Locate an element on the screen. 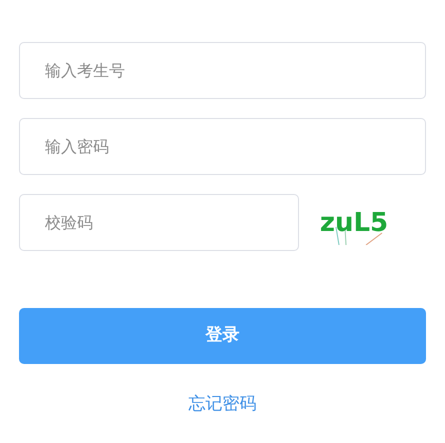 This screenshot has width=445, height=443. forgot-password-link: 忘记密码 is located at coordinates (222, 405).